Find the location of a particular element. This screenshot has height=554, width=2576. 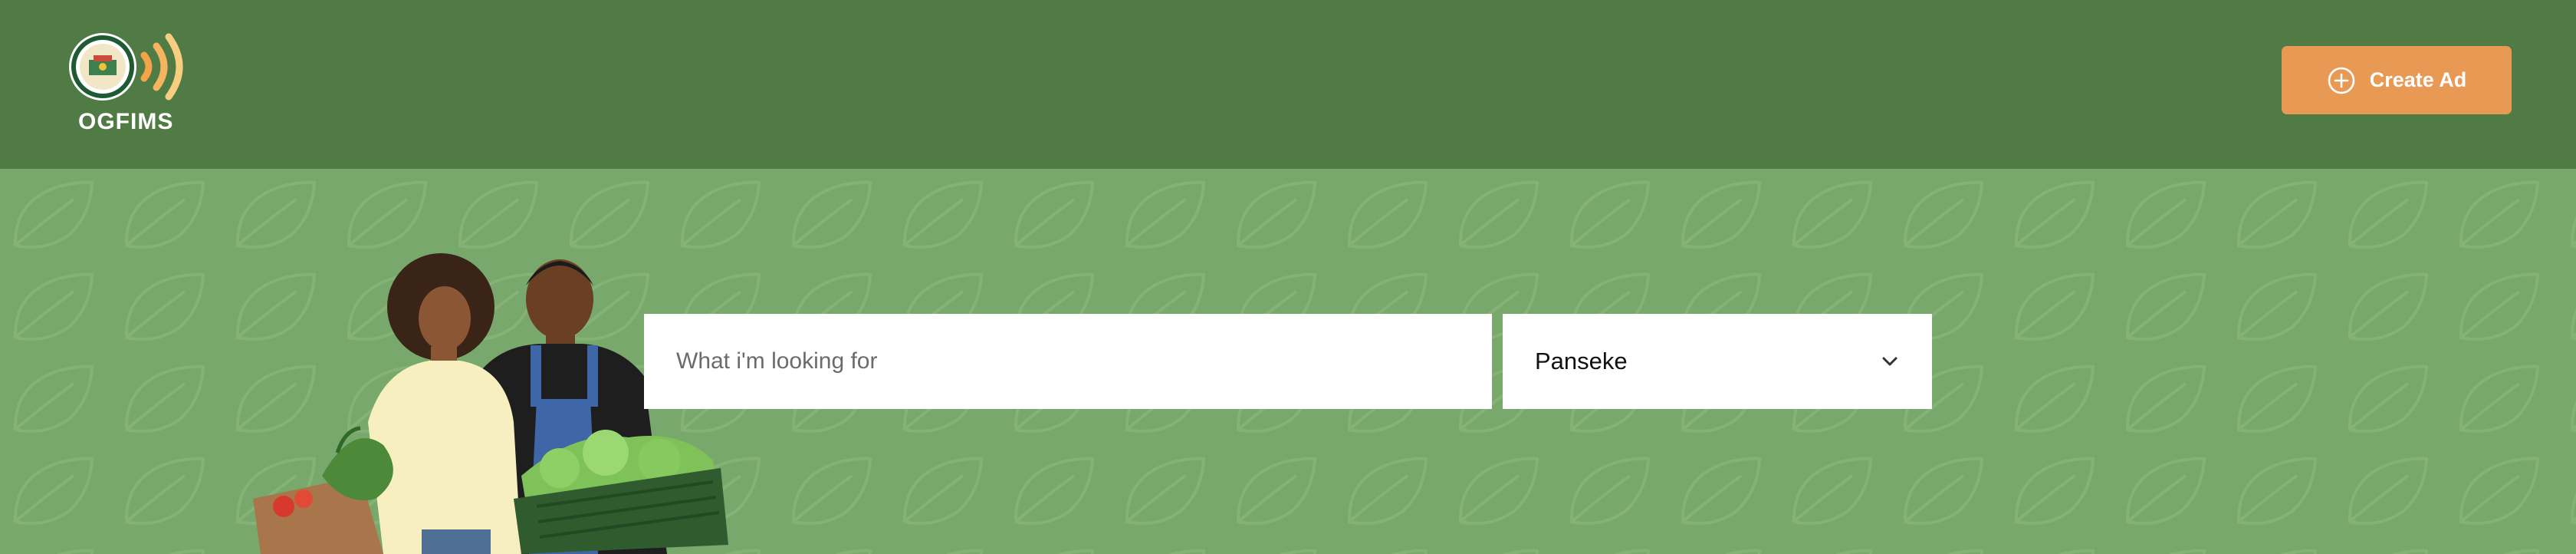

plus-circle-icon is located at coordinates (2341, 80).